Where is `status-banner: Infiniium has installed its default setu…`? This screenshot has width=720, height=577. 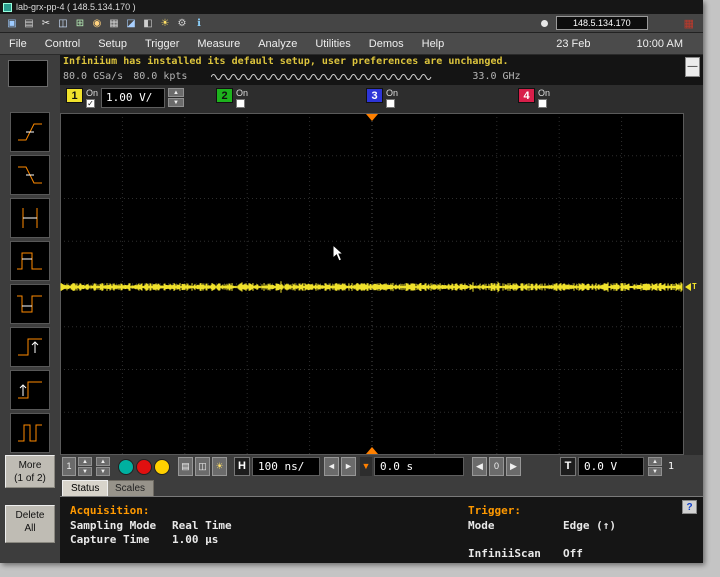
status-banner: Infiniium has installed its default setu… is located at coordinates (381, 61).